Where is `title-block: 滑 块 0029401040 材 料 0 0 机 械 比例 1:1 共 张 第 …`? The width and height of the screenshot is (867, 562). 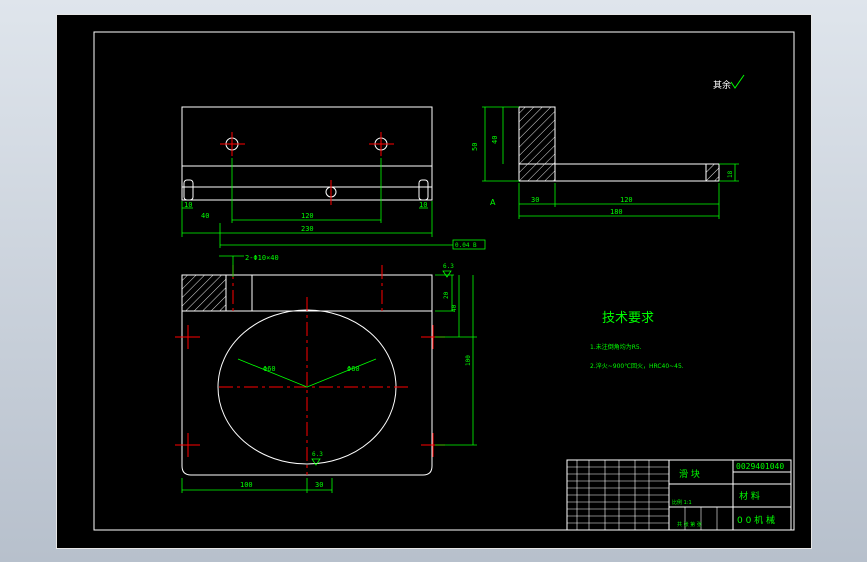
title-block: 滑 块 0029401040 材 料 0 0 机 械 比例 1:1 共 张 第 … is located at coordinates (679, 495).